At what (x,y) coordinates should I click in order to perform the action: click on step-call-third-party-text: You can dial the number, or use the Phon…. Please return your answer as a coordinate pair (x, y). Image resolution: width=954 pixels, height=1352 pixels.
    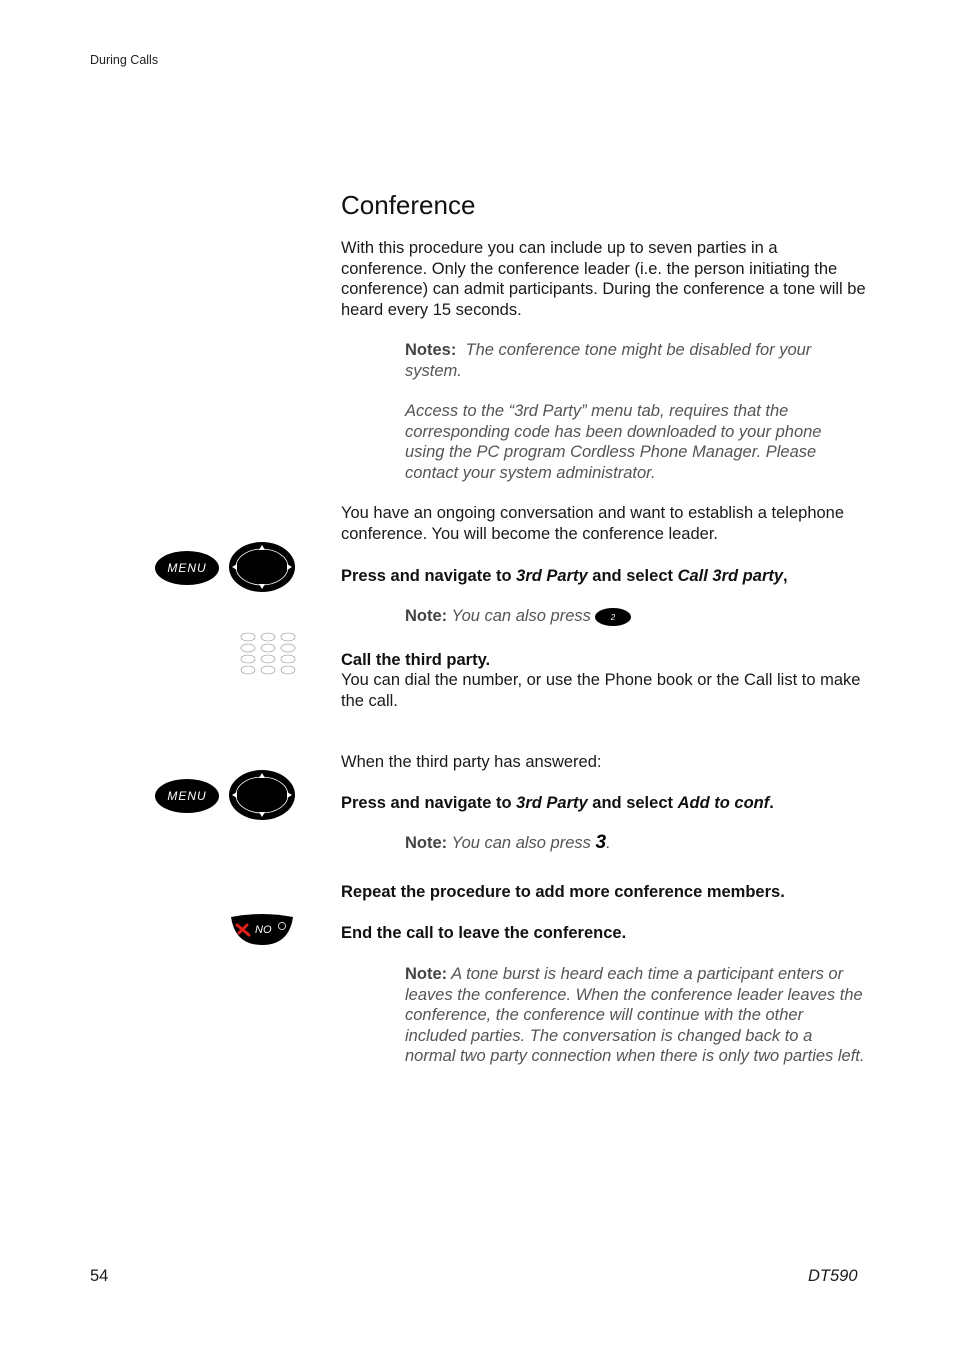
    Looking at the image, I should click on (601, 690).